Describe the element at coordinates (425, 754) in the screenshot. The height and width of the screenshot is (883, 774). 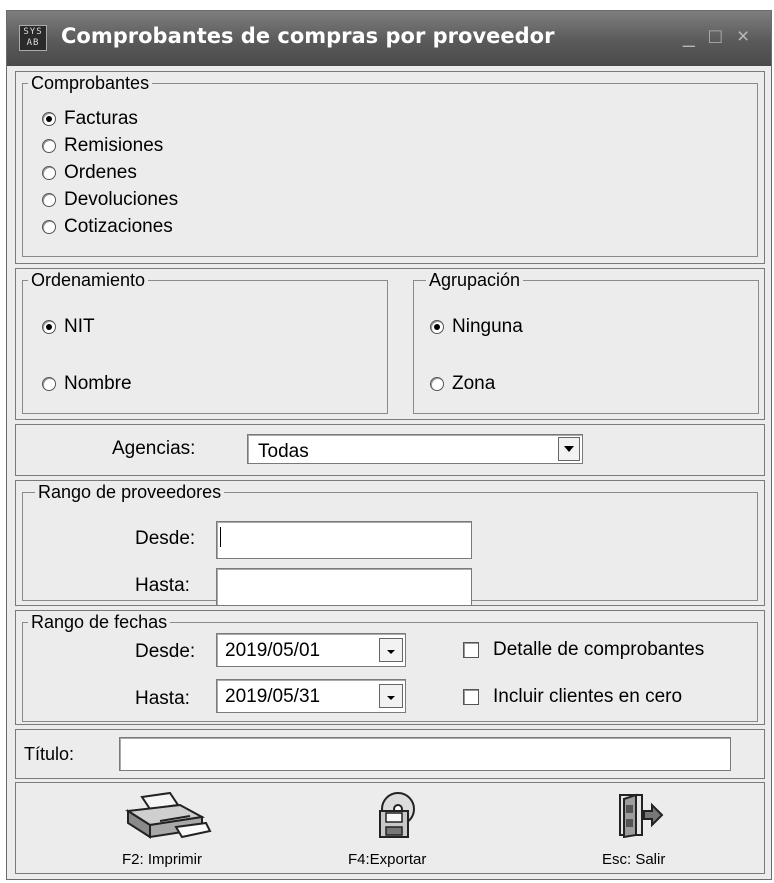
I see `titulo-input` at that location.